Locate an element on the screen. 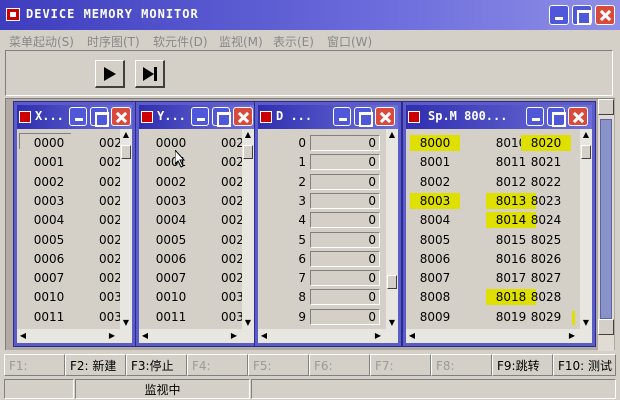 This screenshot has height=400, width=620. address-cell: 0001 is located at coordinates (49, 162).